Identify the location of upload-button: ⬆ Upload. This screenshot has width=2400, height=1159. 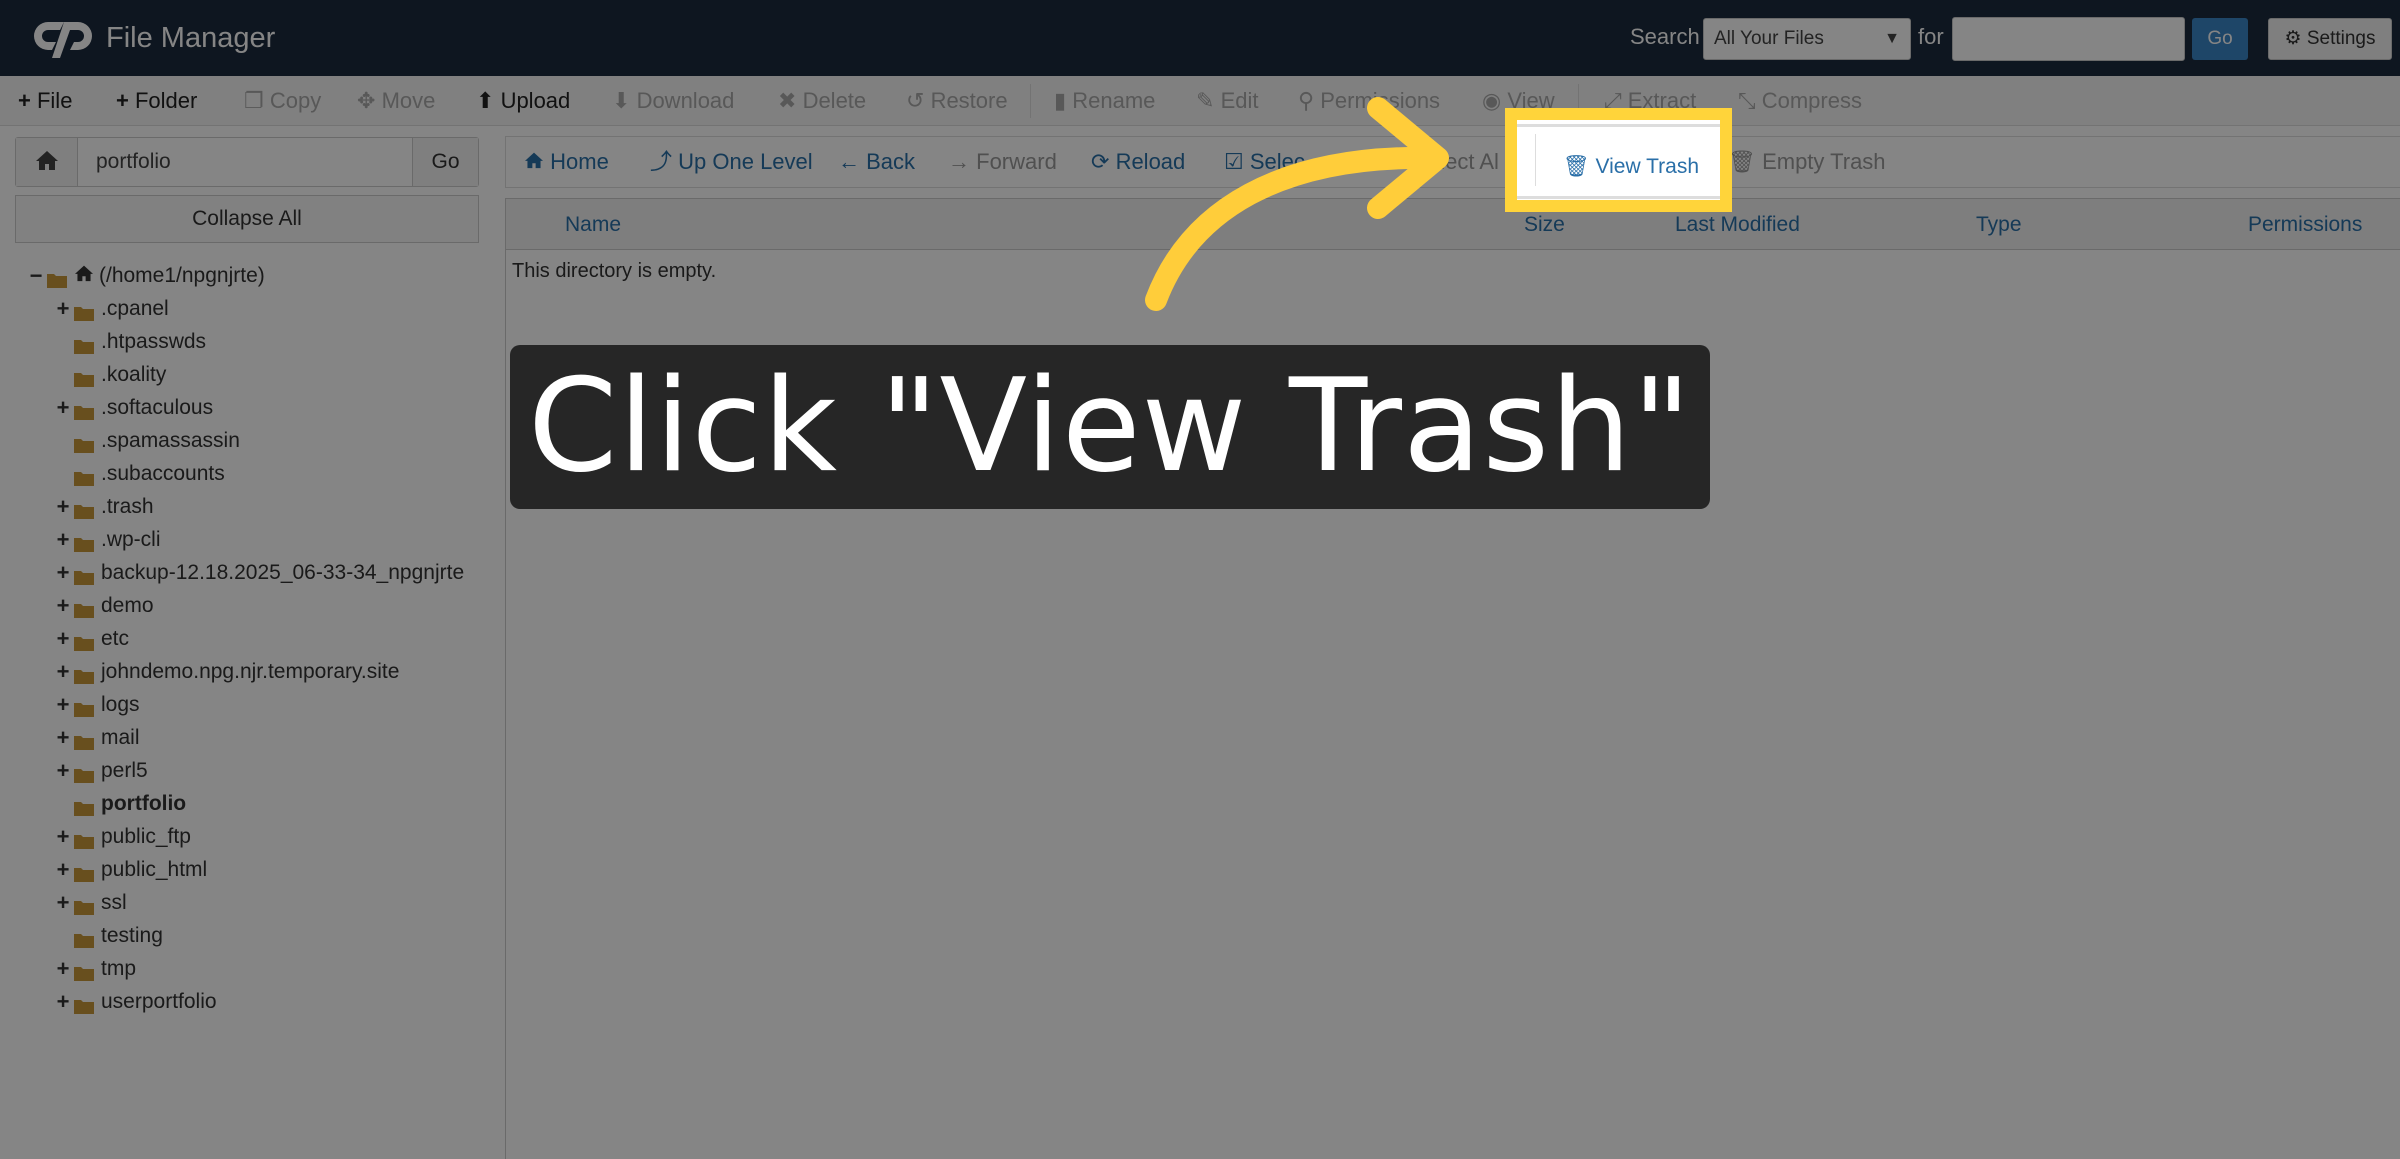
(523, 101).